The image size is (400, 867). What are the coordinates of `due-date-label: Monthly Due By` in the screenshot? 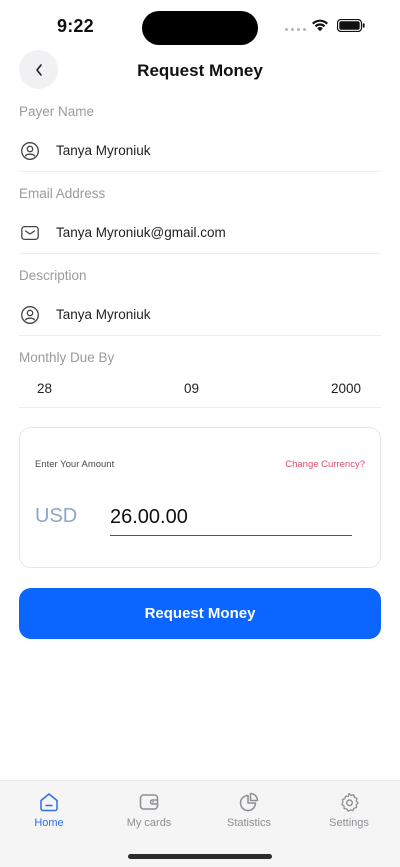 It's located at (67, 357).